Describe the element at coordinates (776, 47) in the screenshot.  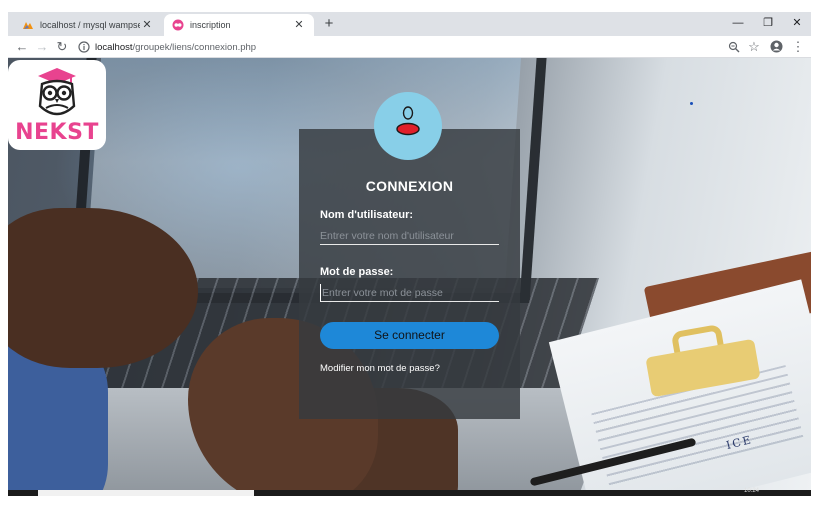
I see `profile-icon` at that location.